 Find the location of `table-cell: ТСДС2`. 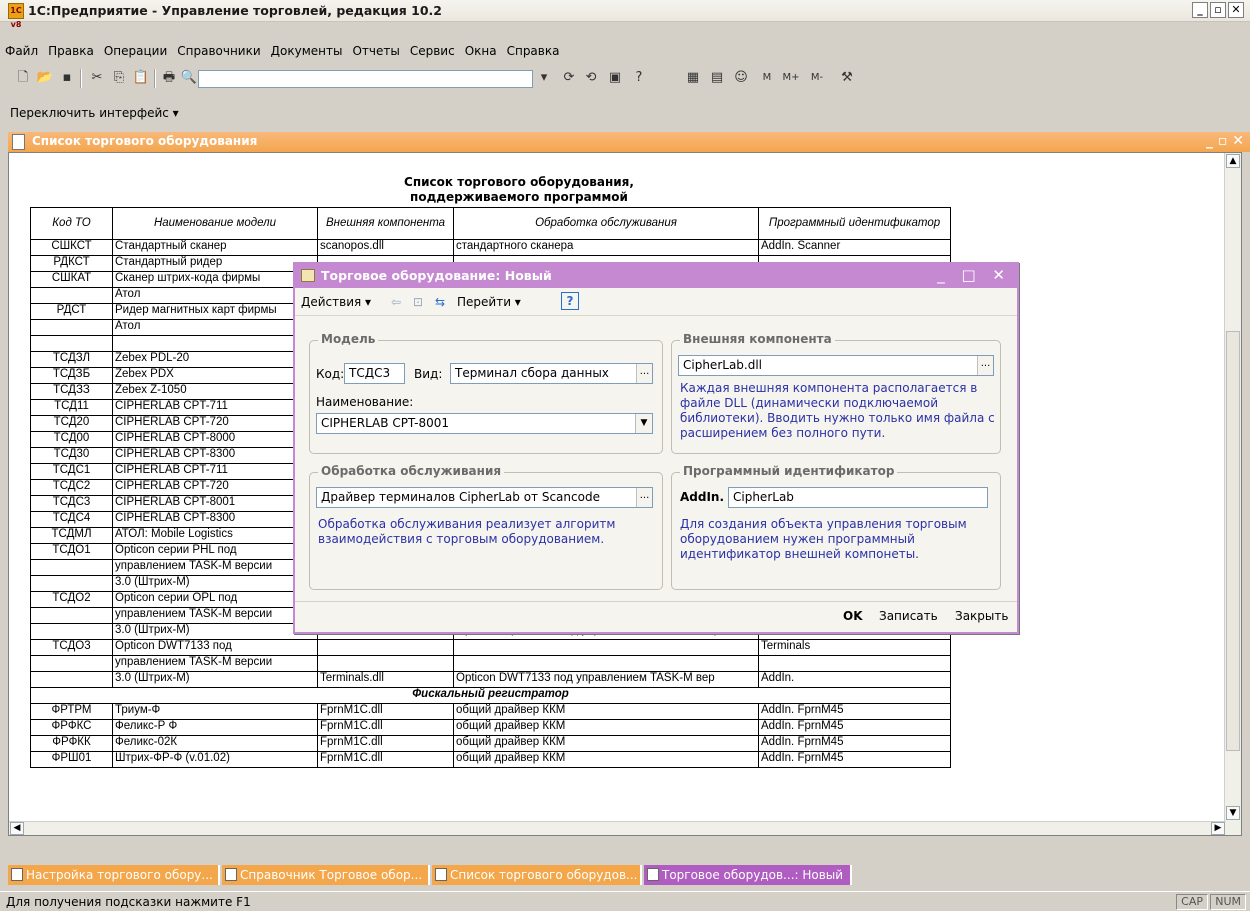

table-cell: ТСДС2 is located at coordinates (71, 487).